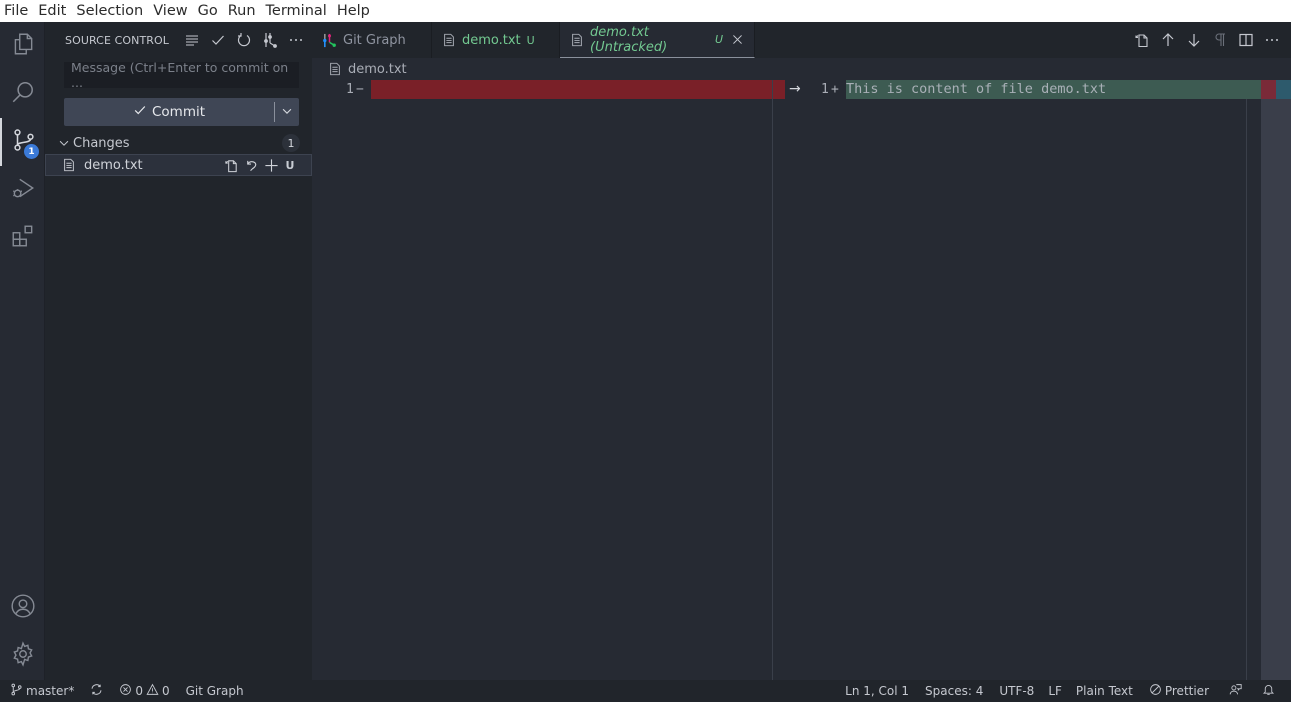 Image resolution: width=1291 pixels, height=702 pixels. What do you see at coordinates (795, 89) in the screenshot?
I see `revert-arrow-icon: →` at bounding box center [795, 89].